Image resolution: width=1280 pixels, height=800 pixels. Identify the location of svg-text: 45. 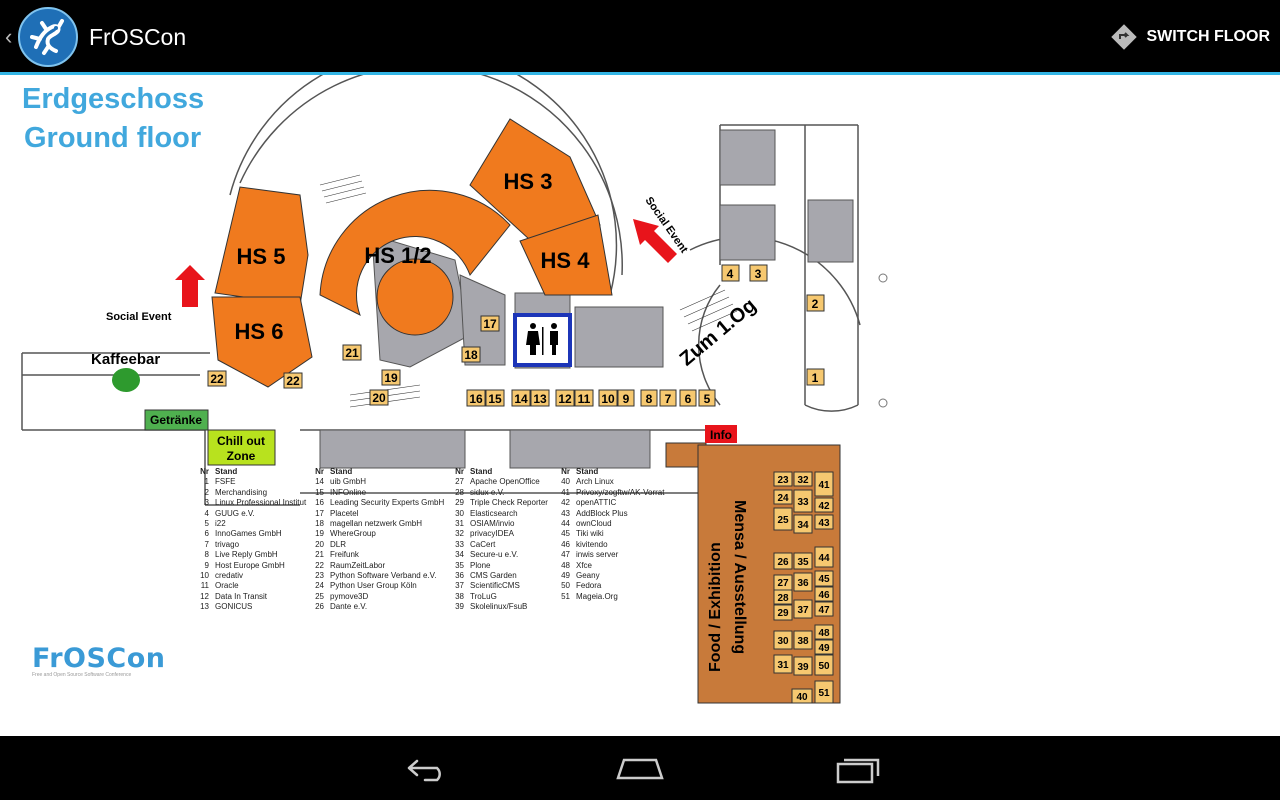
(824, 579).